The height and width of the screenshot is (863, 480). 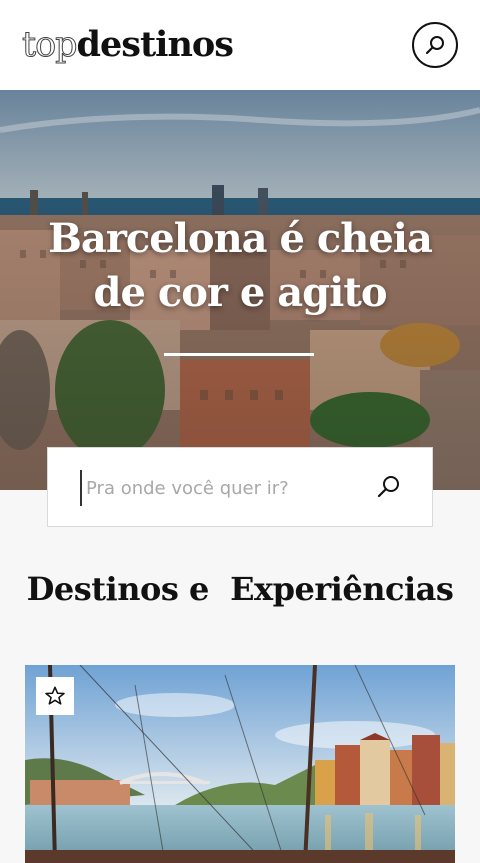 I want to click on section-title: Destinos e Experiências, so click(x=240, y=589).